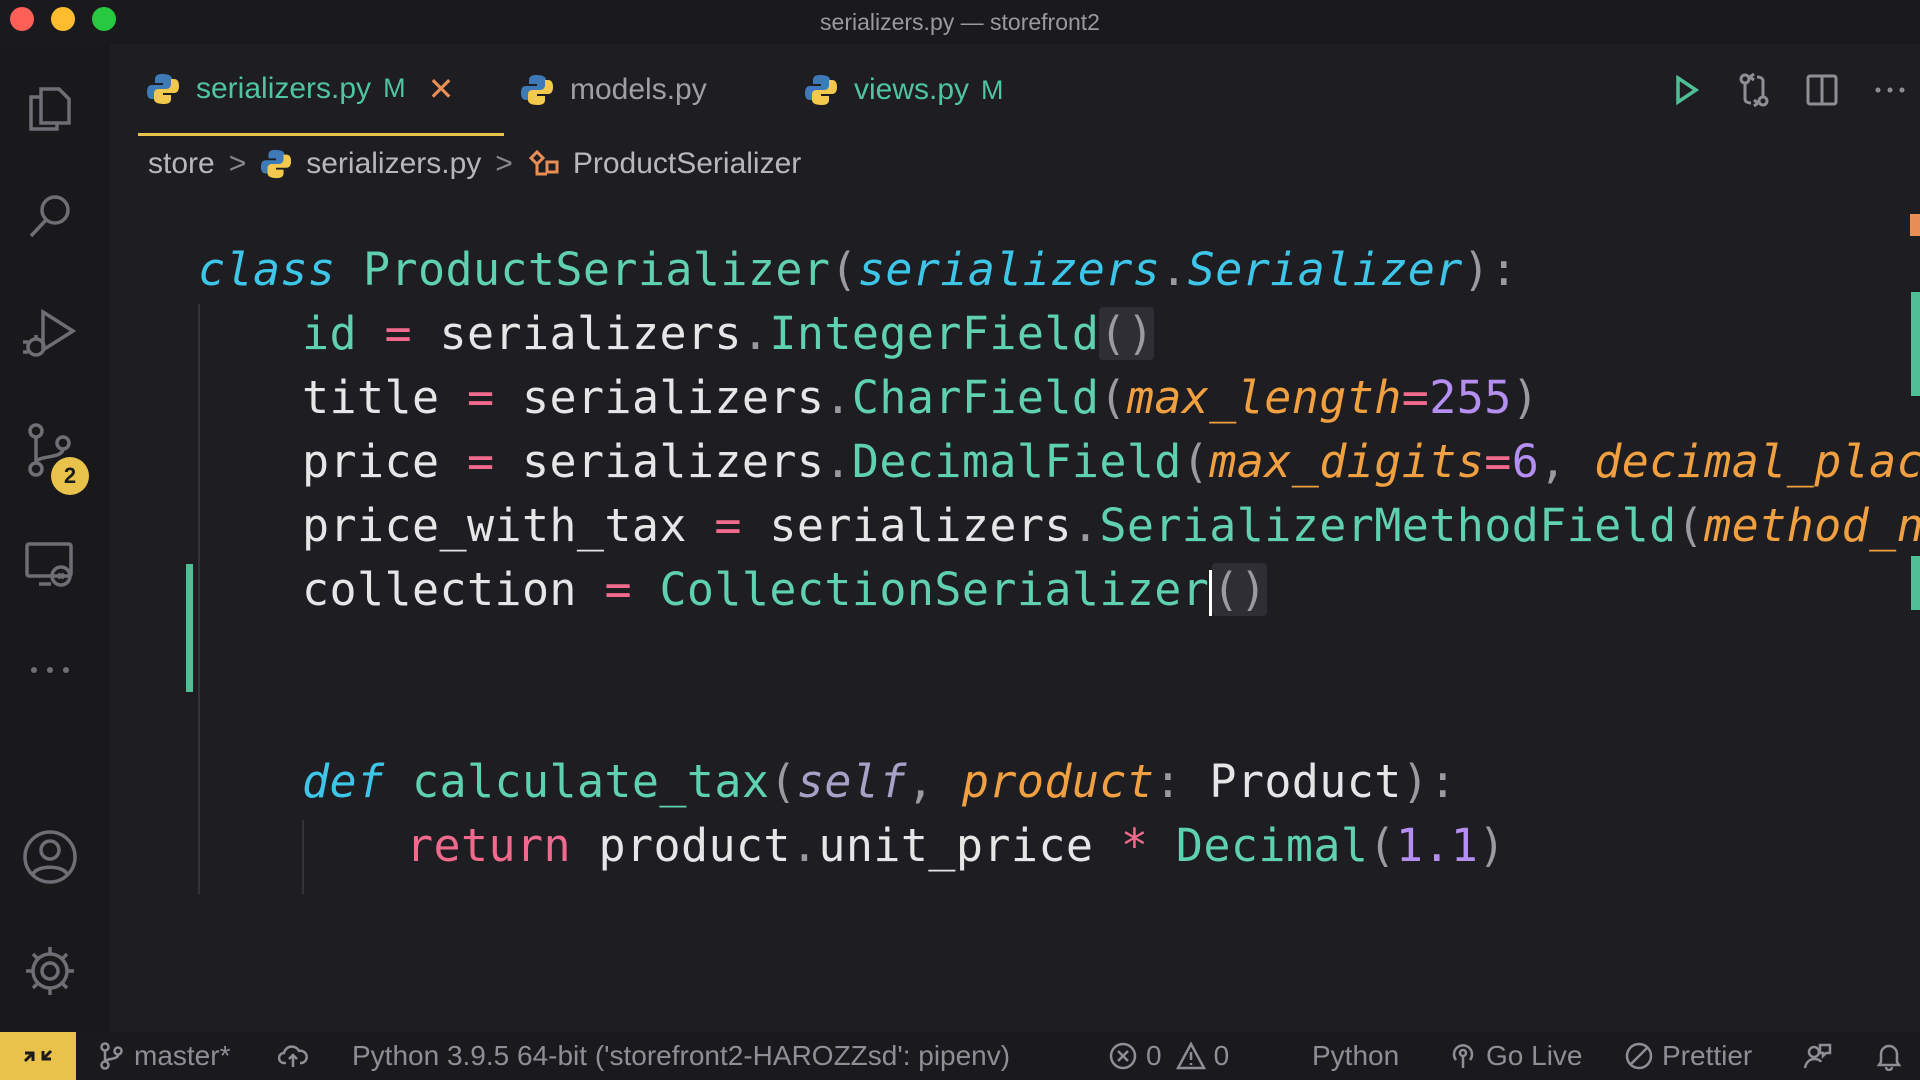 The width and height of the screenshot is (1920, 1080). What do you see at coordinates (50, 217) in the screenshot?
I see `search-icon` at bounding box center [50, 217].